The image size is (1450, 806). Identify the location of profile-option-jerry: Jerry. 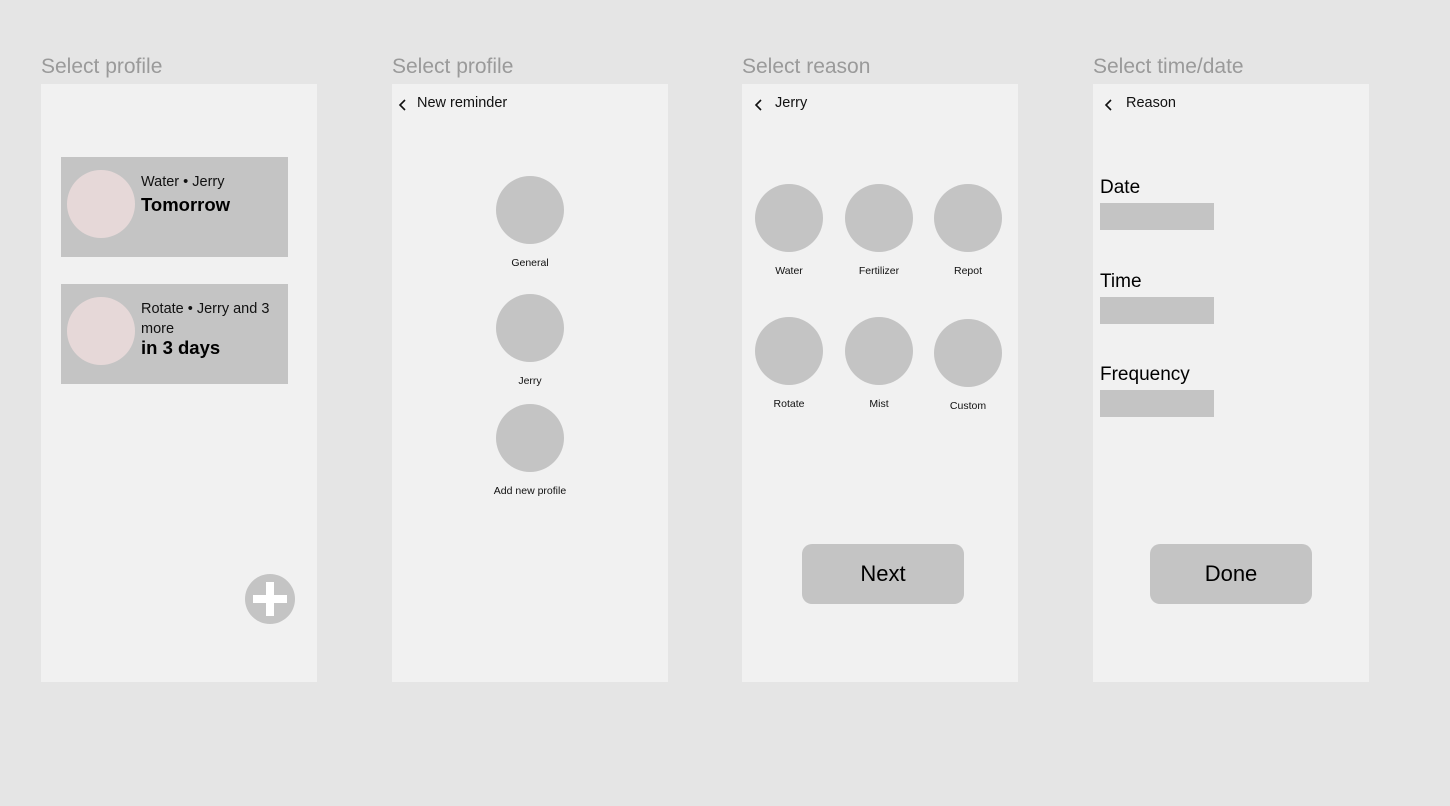
(530, 340).